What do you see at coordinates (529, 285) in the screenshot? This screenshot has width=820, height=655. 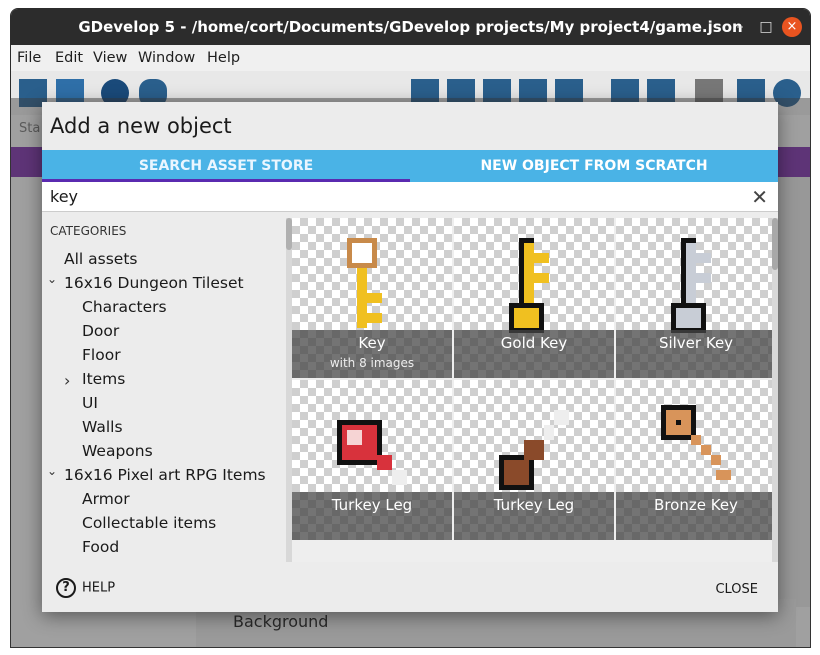 I see `gold-key-icon` at bounding box center [529, 285].